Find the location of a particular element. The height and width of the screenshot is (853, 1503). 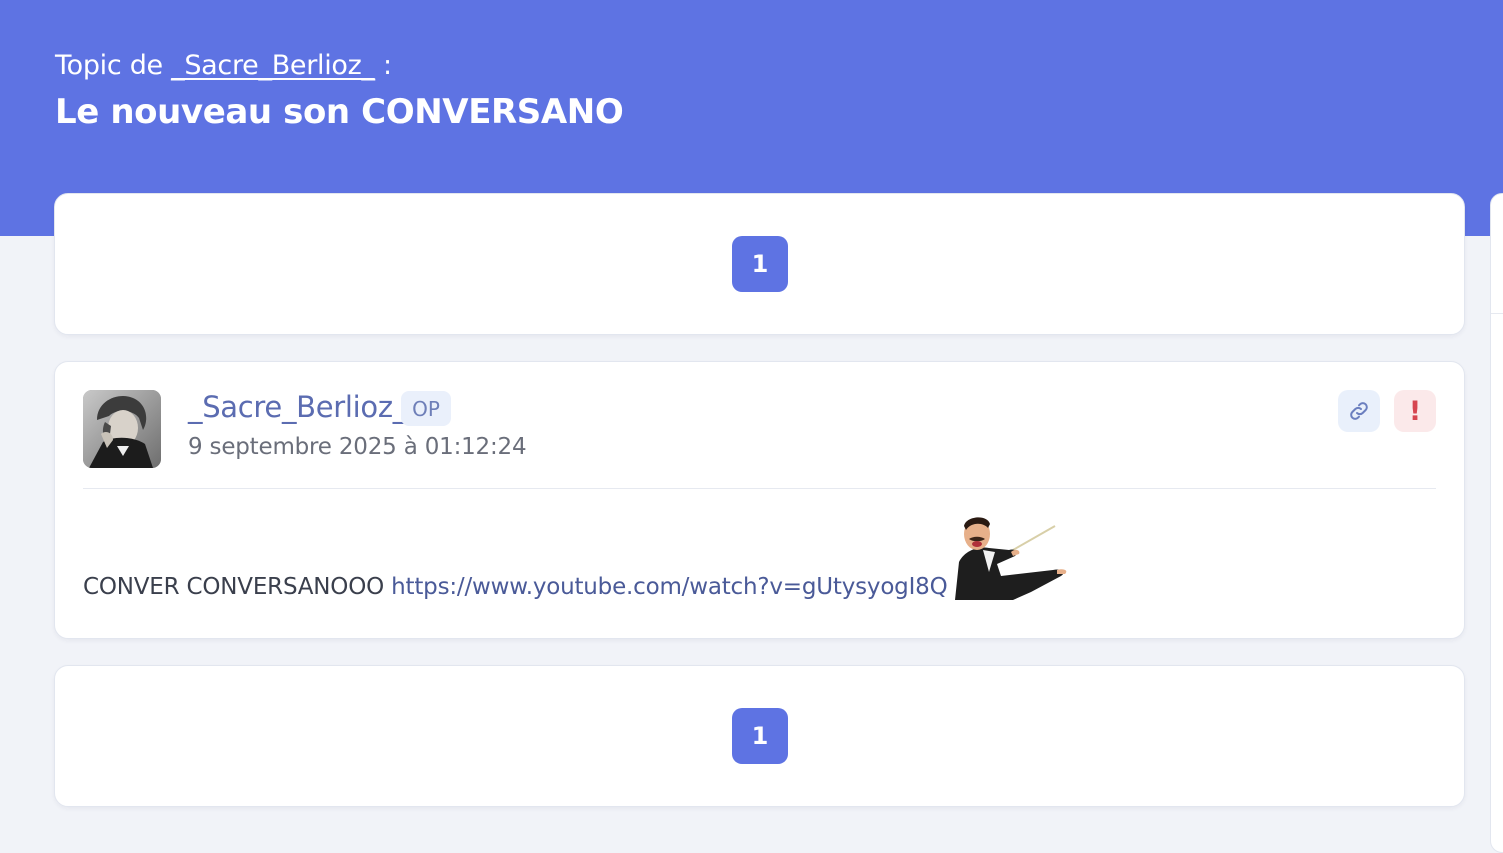

topic-author-line: Topic de _Sacre_Berlioz_ : is located at coordinates (223, 65).